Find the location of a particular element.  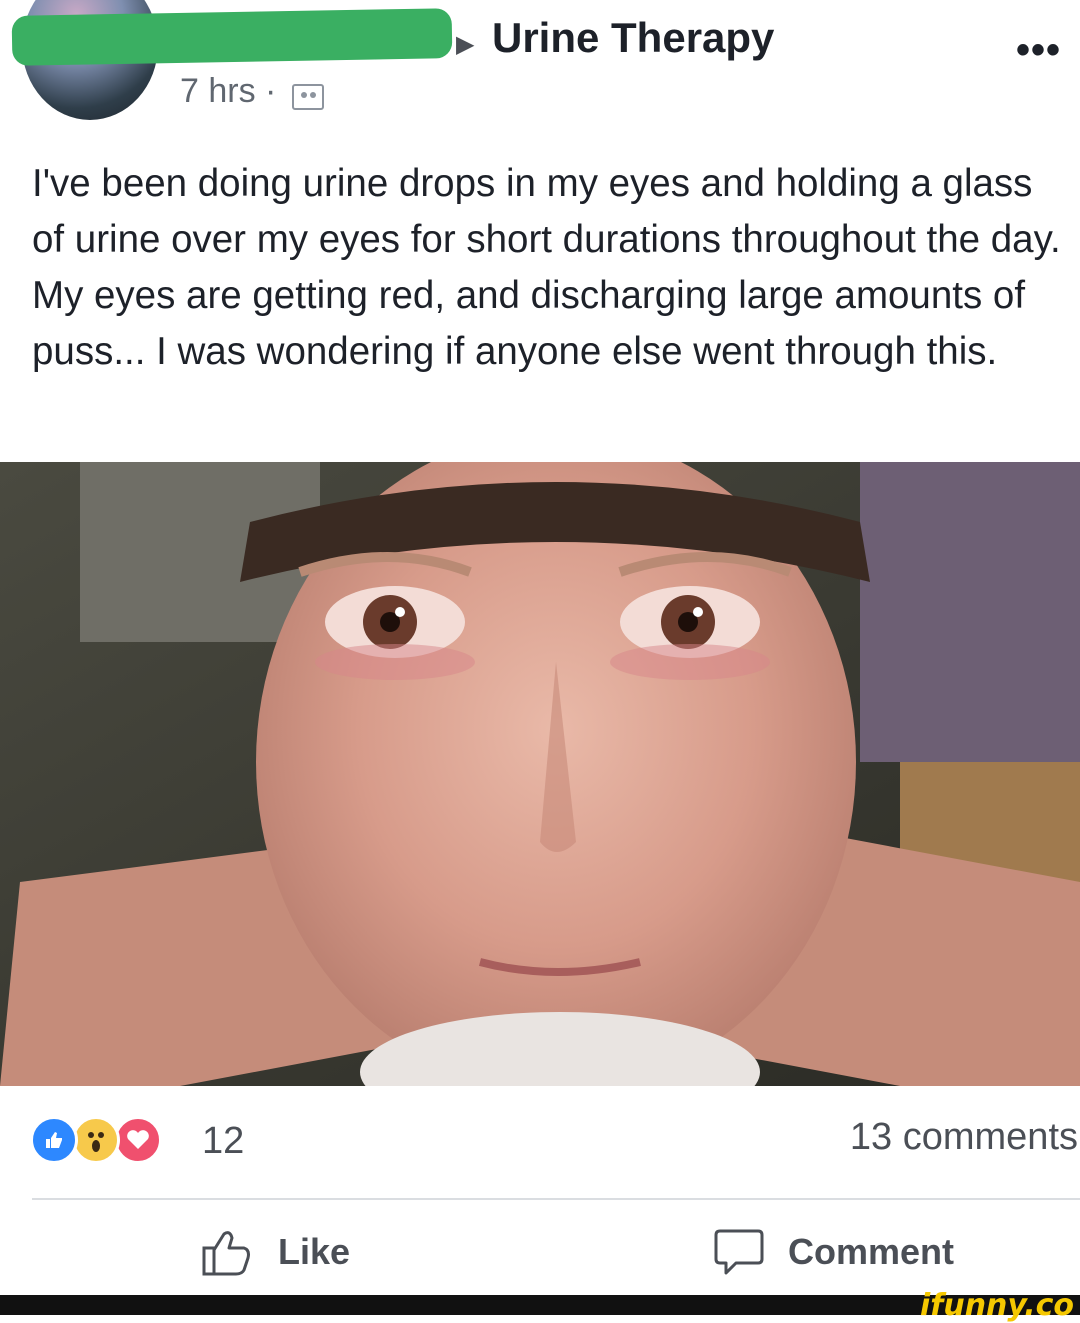

thumbs-up-icon is located at coordinates (226, 1253).